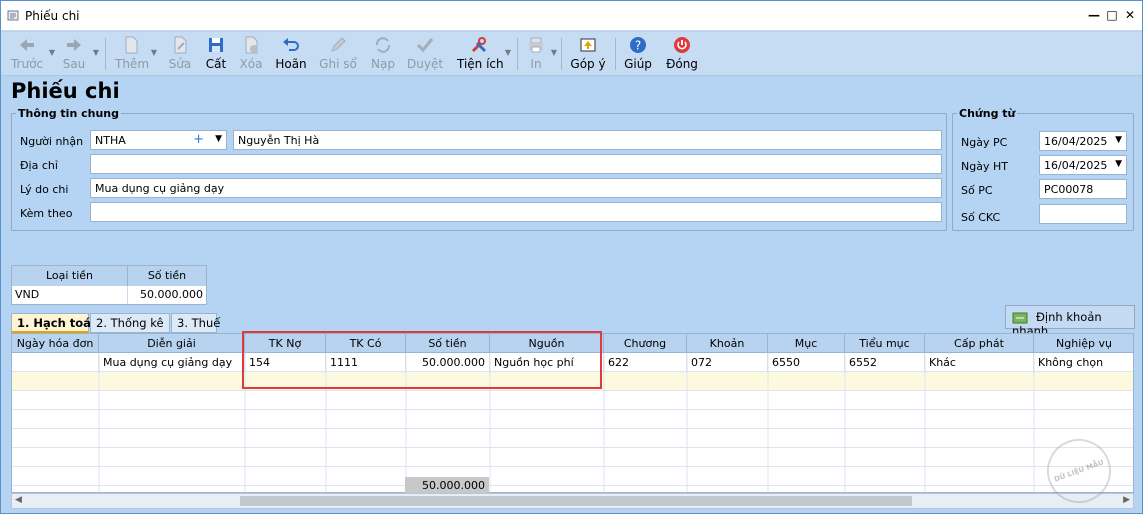 Image resolution: width=1143 pixels, height=514 pixels. I want to click on tab-tax: 3. Thuế, so click(195, 323).